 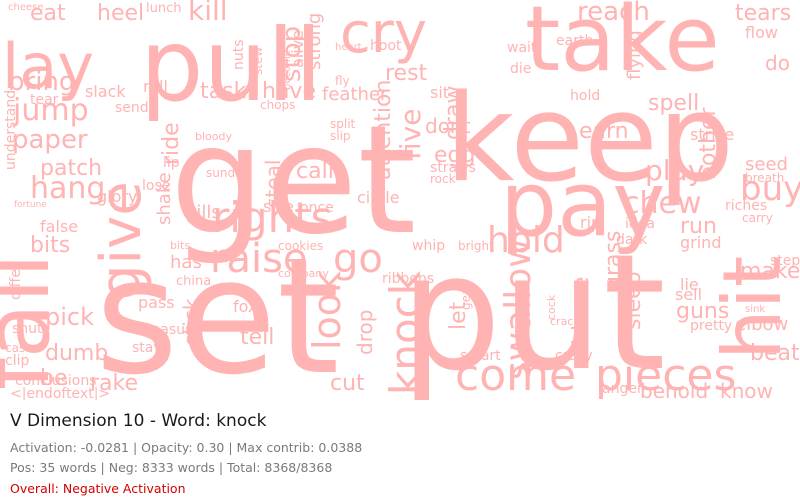 What do you see at coordinates (340, 136) in the screenshot?
I see `cloud-word: slip` at bounding box center [340, 136].